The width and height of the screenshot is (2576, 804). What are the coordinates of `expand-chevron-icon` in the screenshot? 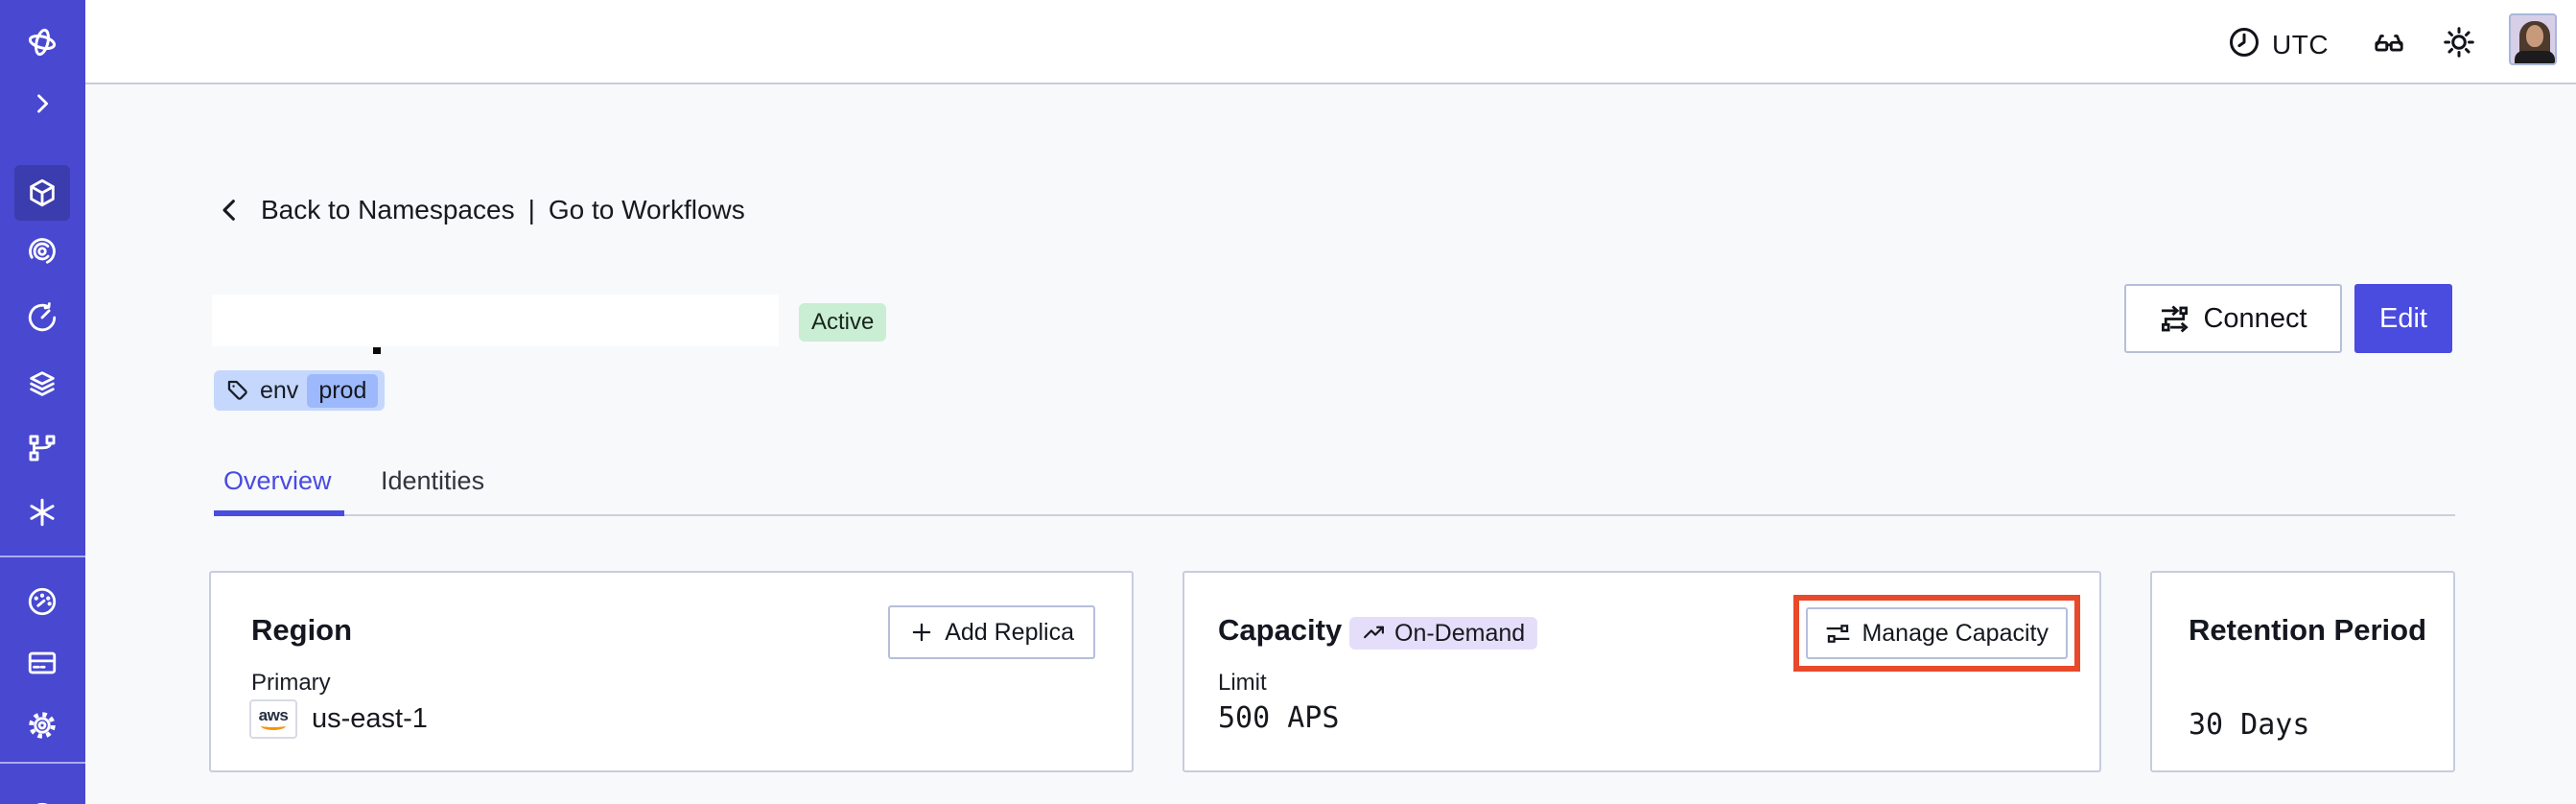 It's located at (42, 104).